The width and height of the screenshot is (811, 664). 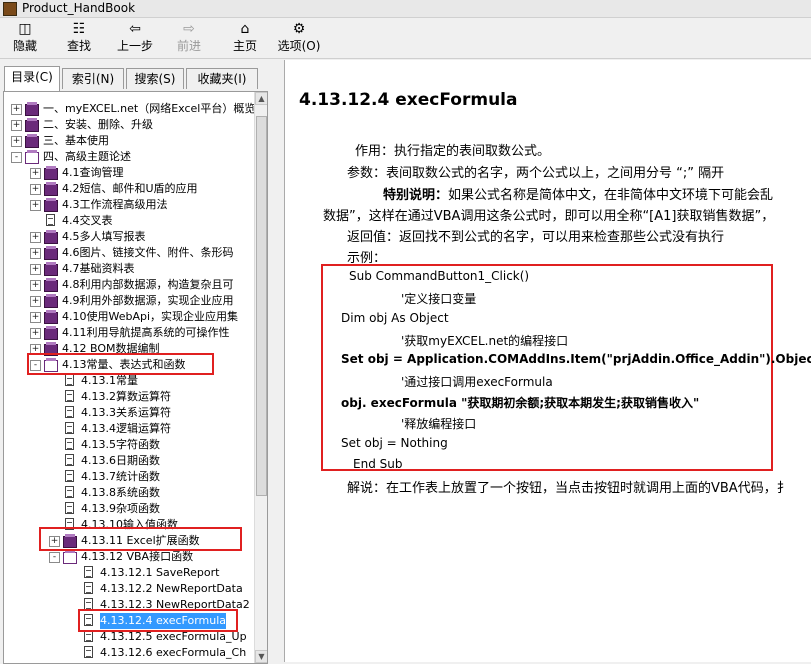 What do you see at coordinates (549, 216) in the screenshot?
I see `special-note-continued: 数据”，这样在通过VBA调用这条公式时，即可以用全称“[A1]获取销售数据”，` at bounding box center [549, 216].